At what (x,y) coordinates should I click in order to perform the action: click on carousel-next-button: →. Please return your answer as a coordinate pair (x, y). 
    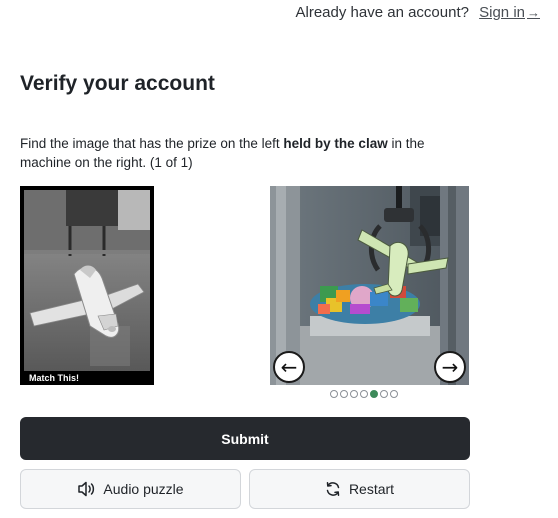
    Looking at the image, I should click on (450, 367).